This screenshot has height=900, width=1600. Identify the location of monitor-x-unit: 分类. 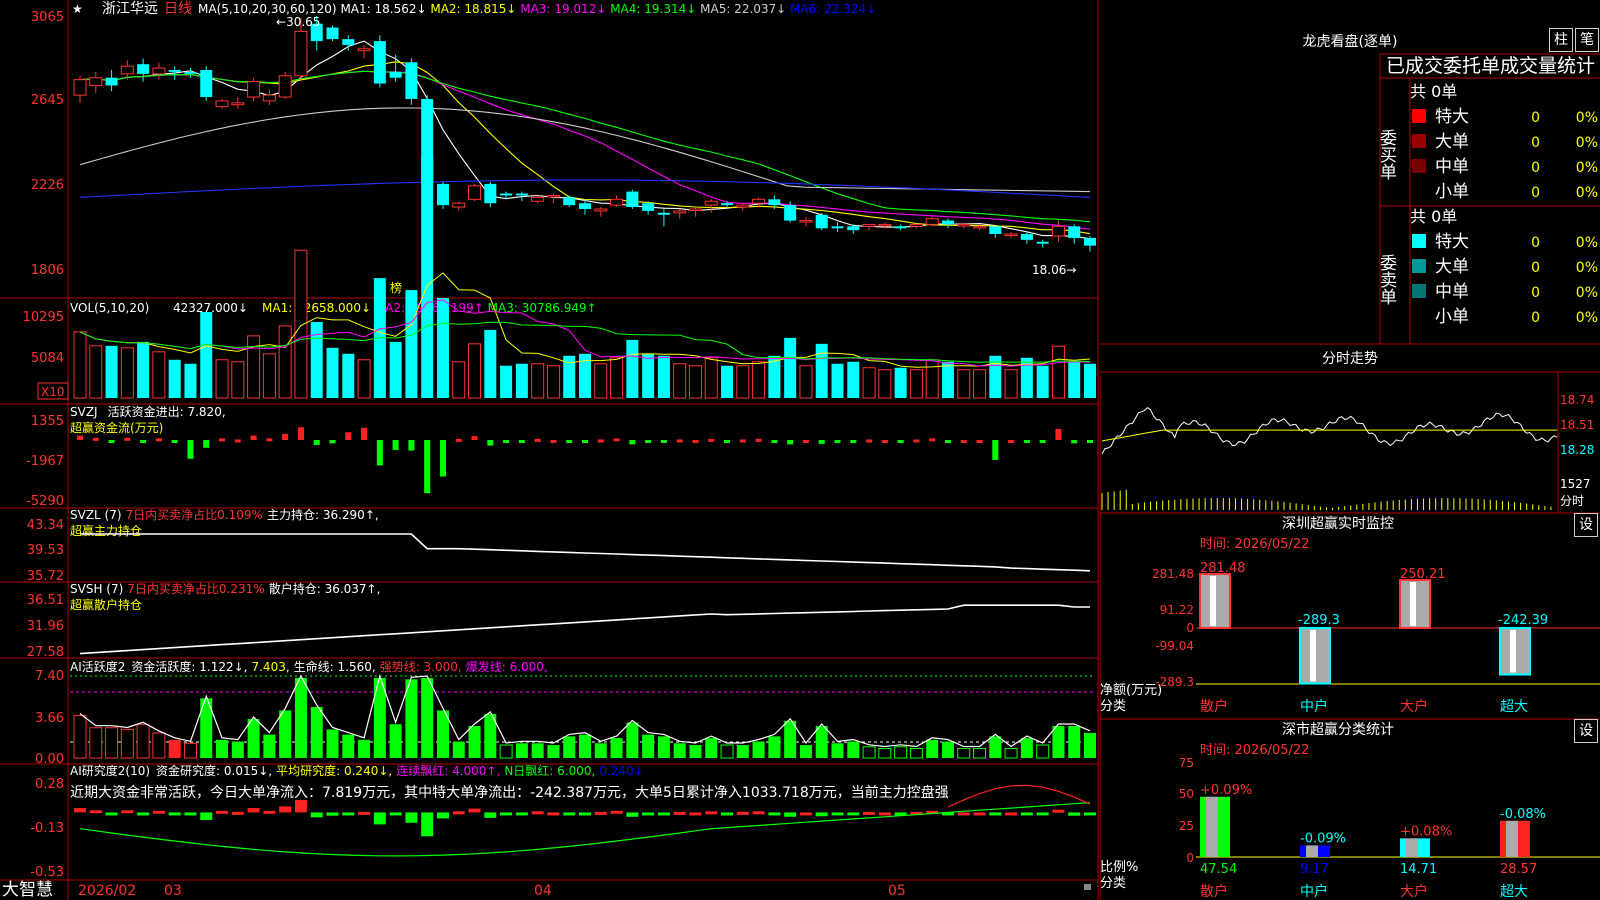
(1113, 706).